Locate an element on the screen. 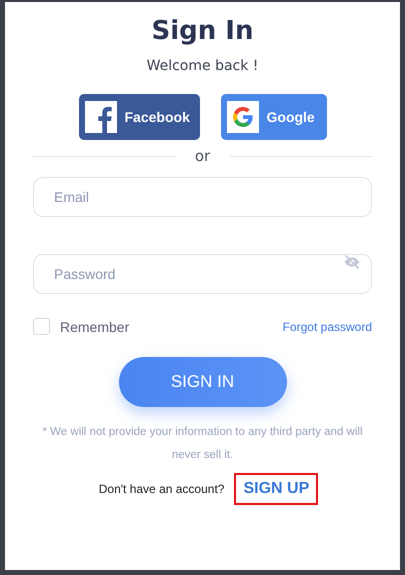 The width and height of the screenshot is (405, 575). password-field: Password is located at coordinates (202, 274).